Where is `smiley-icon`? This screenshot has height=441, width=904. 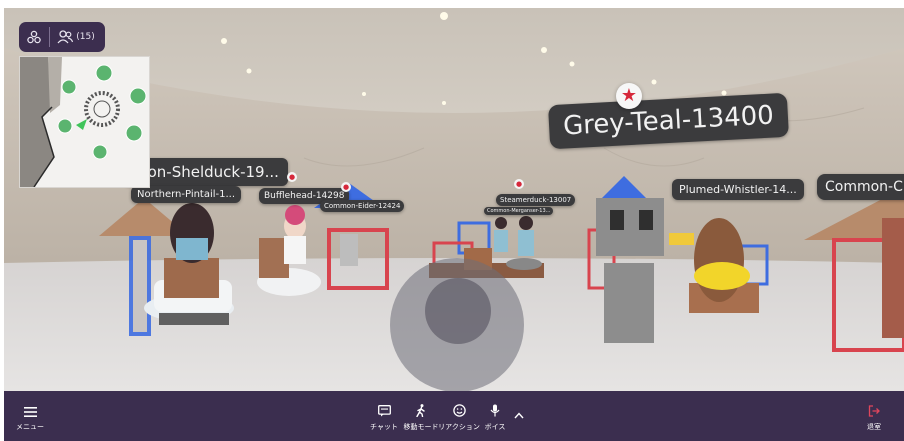
smiley-icon is located at coordinates (459, 404).